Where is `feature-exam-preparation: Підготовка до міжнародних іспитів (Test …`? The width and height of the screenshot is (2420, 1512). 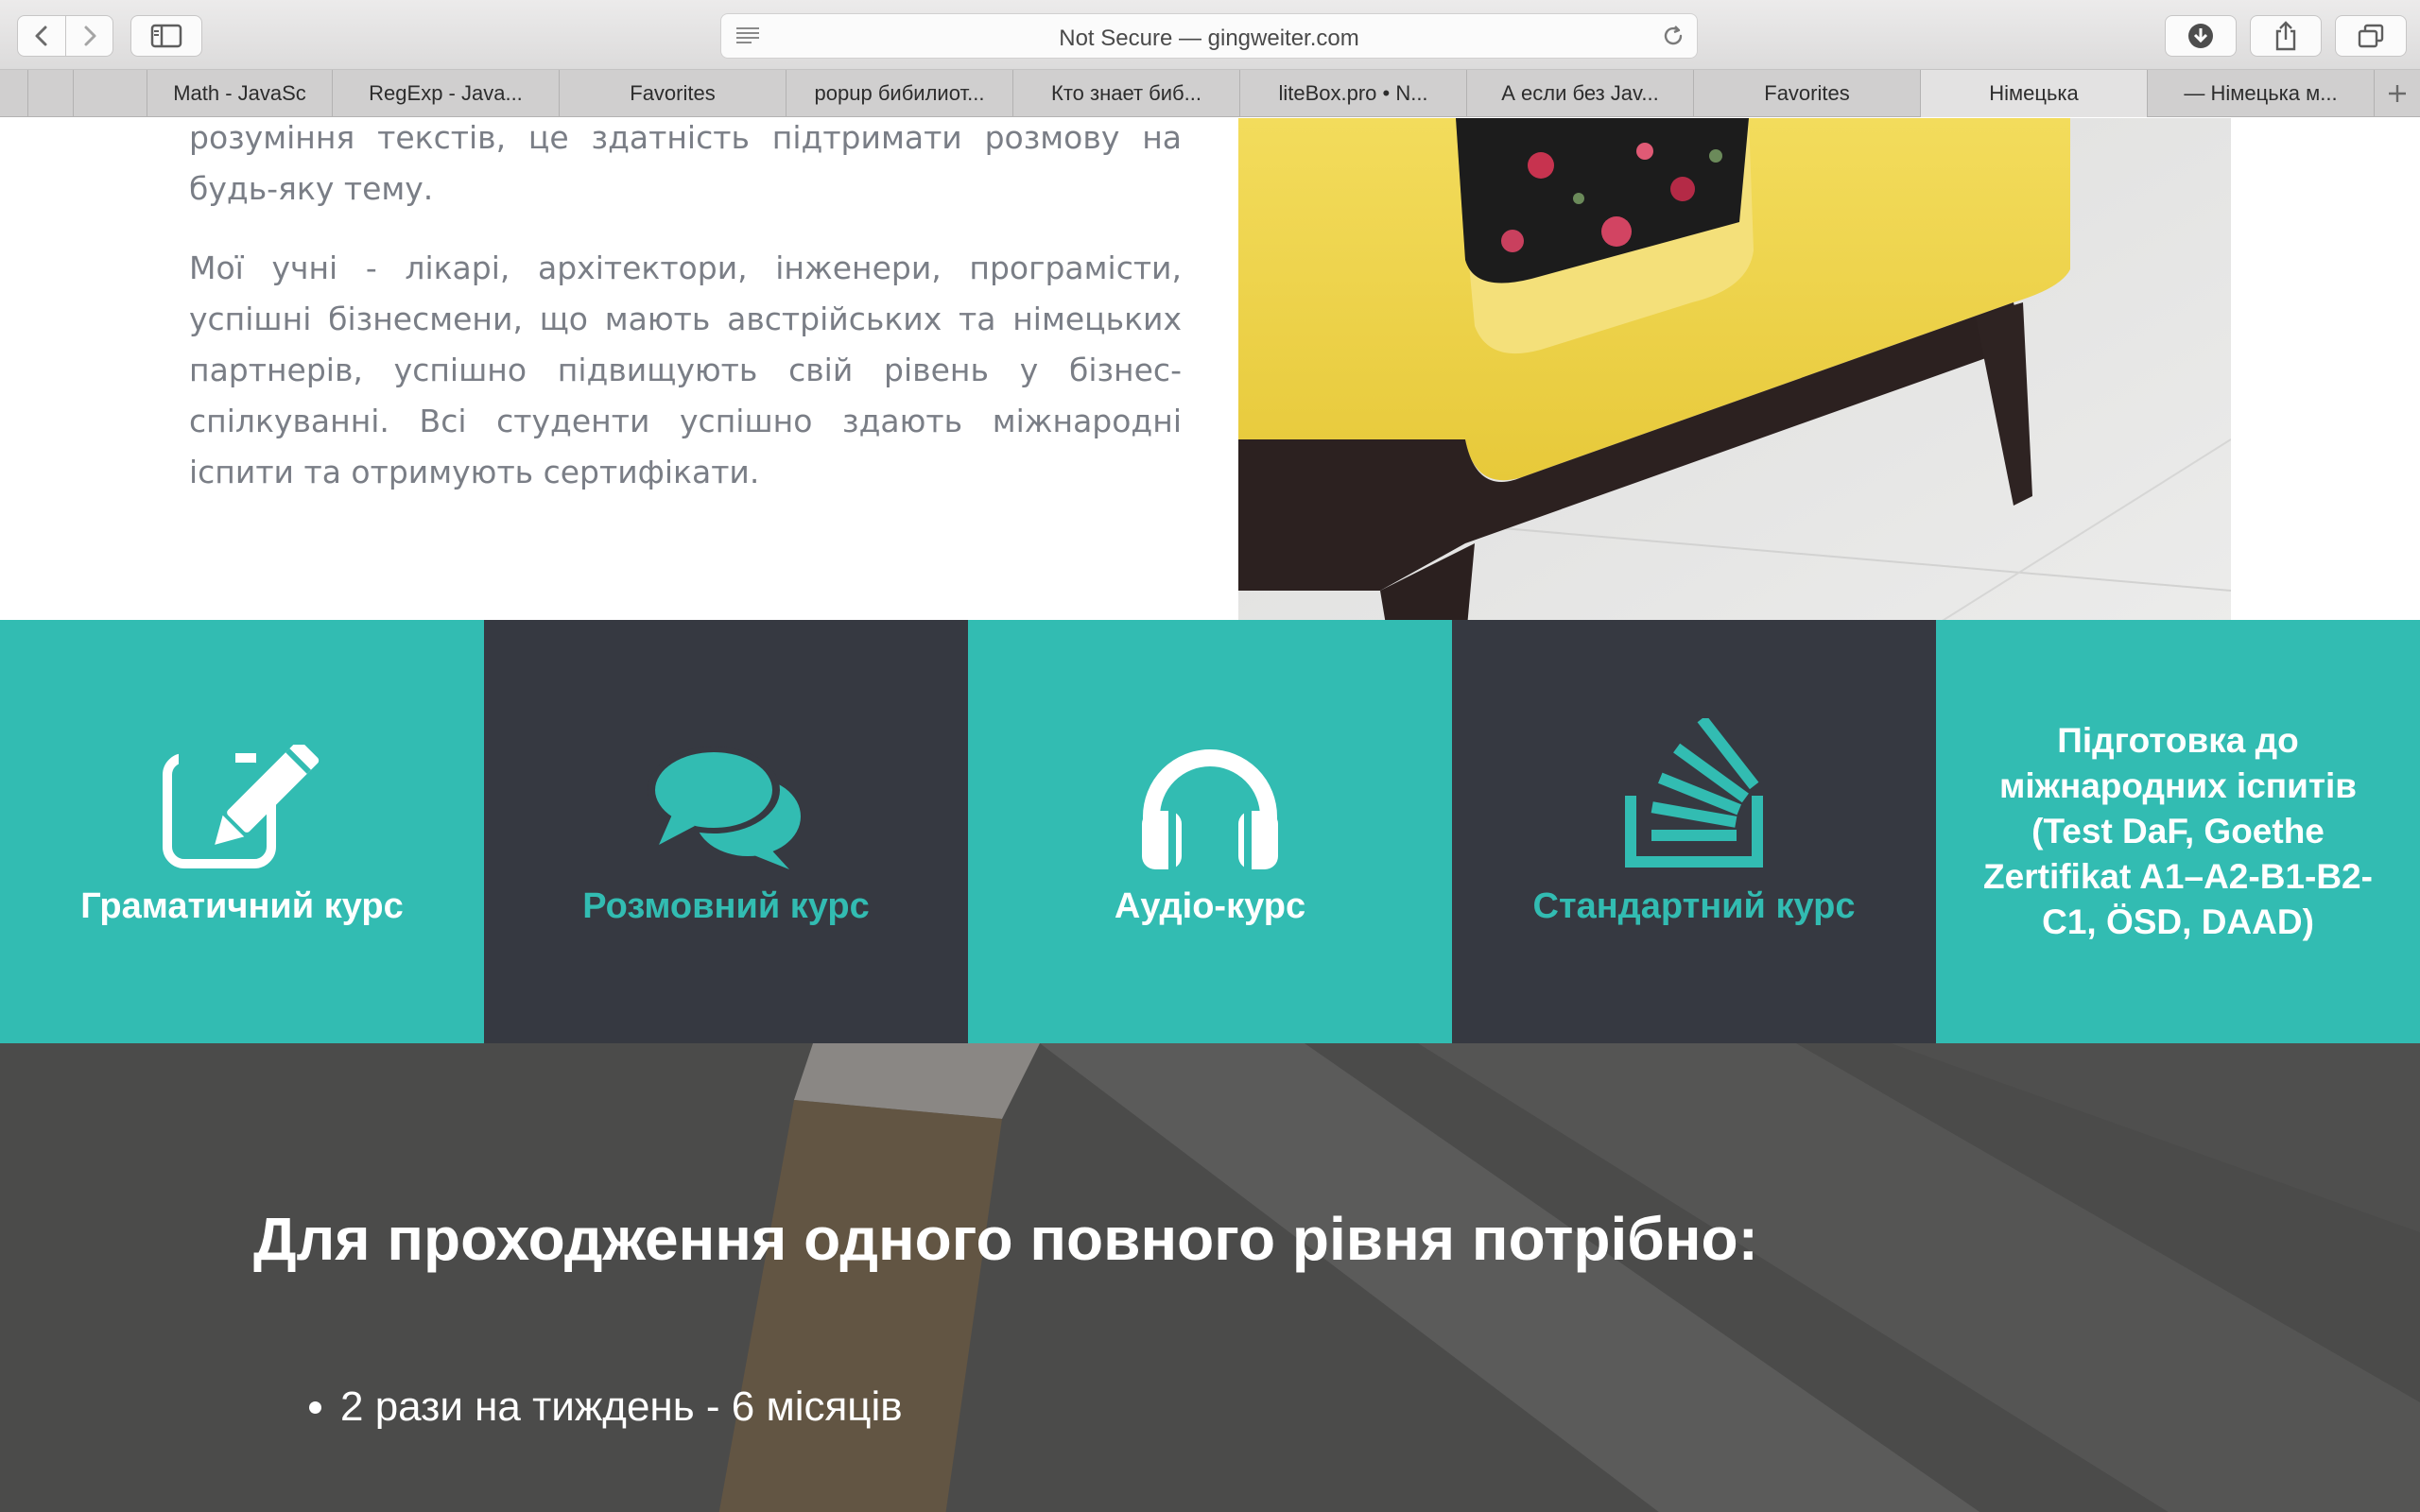
feature-exam-preparation: Підготовка до міжнародних іспитів (Test … is located at coordinates (2178, 831).